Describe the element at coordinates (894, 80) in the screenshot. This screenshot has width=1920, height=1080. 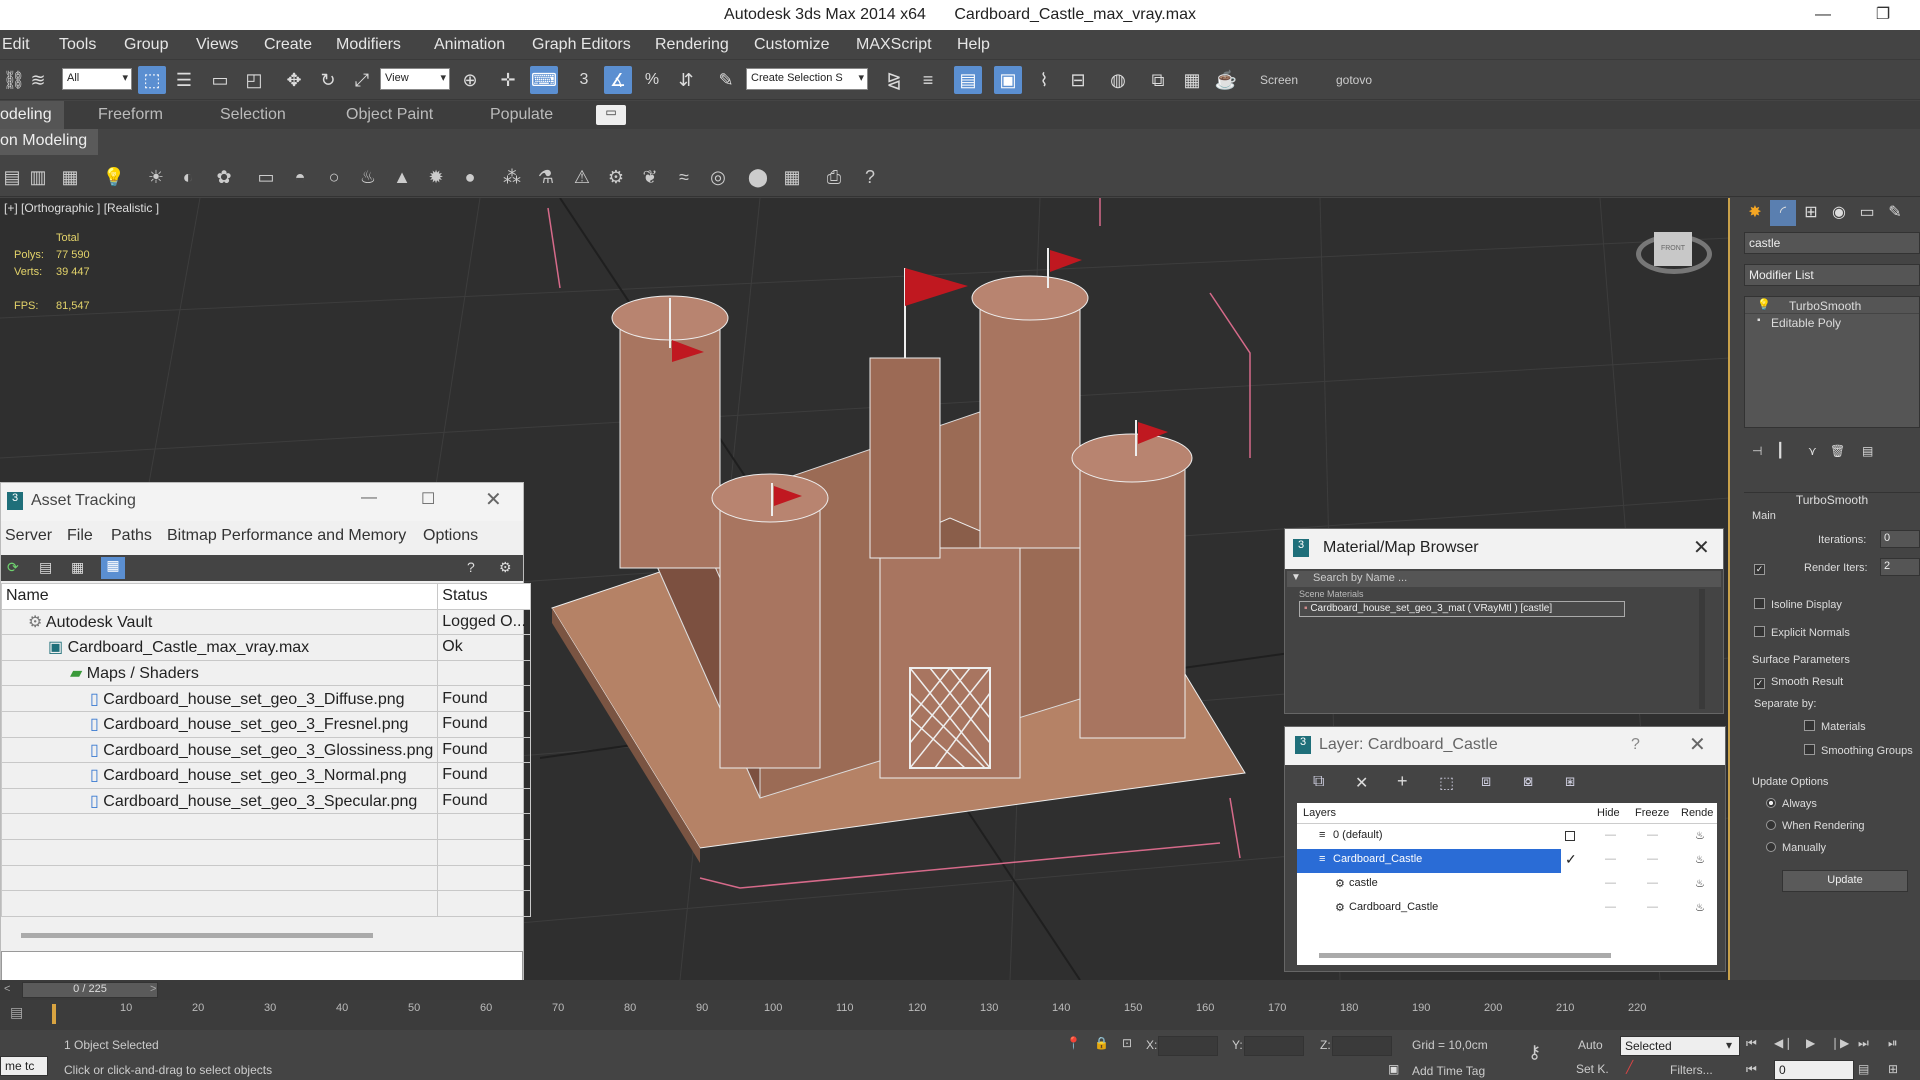
I see `mirror-icon: ⧎` at that location.